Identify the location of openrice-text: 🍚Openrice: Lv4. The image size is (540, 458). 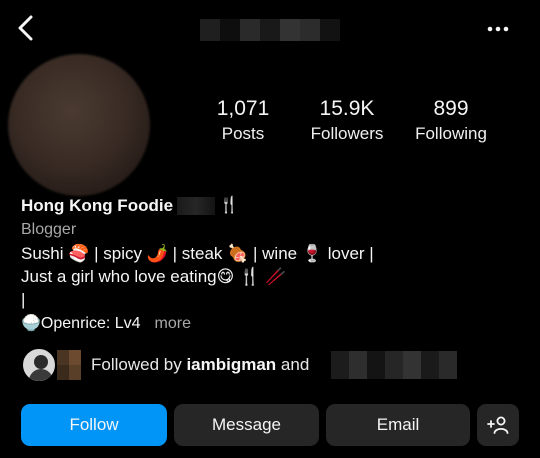
(81, 323).